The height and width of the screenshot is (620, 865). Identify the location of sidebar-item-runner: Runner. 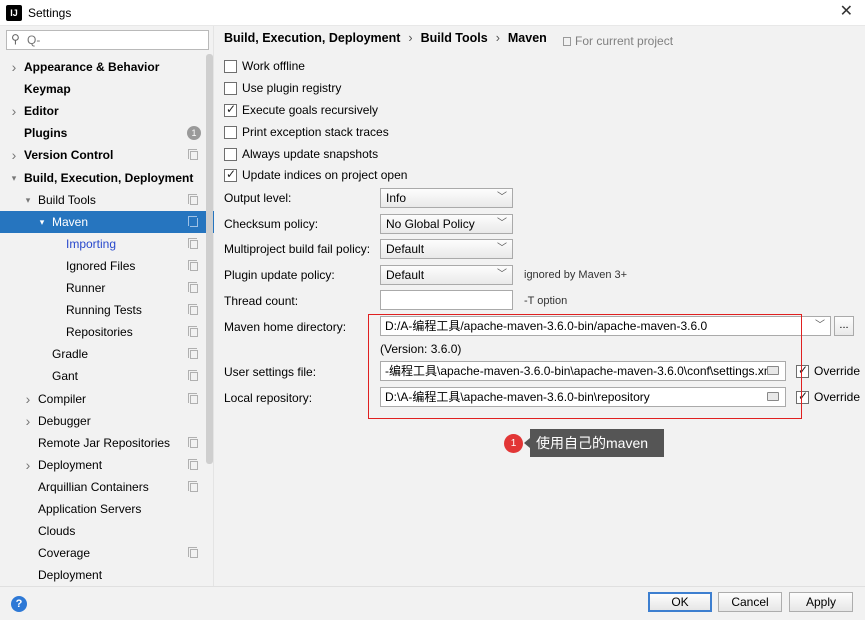
(107, 288).